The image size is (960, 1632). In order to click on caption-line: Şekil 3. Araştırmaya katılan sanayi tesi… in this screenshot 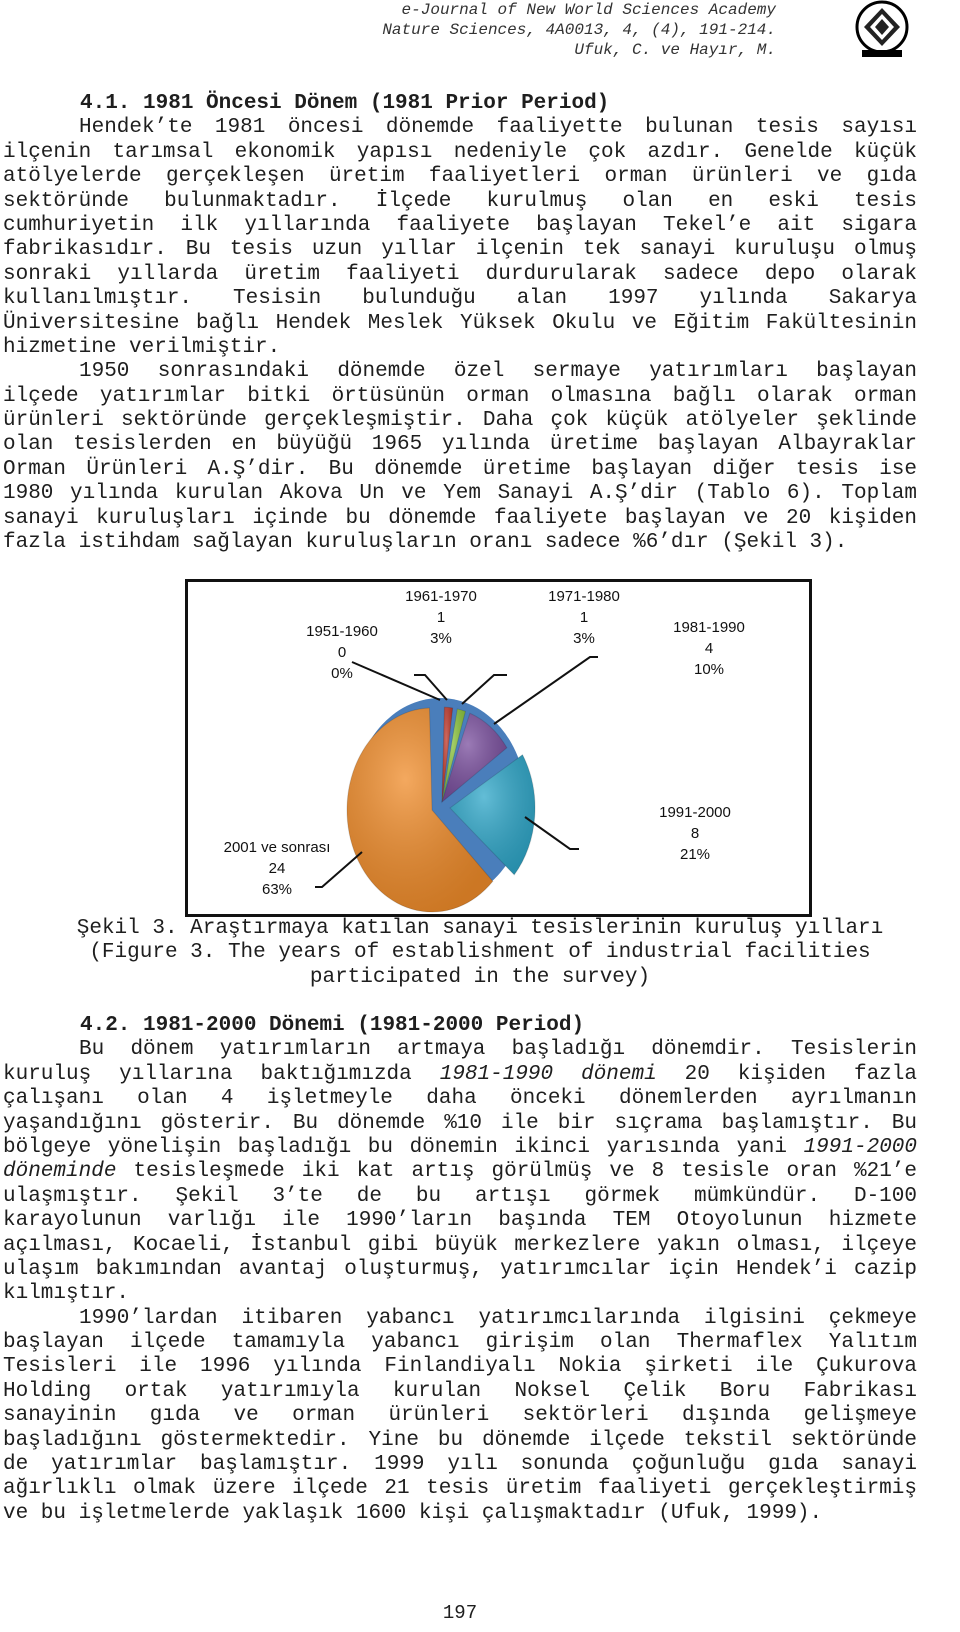, I will do `click(480, 928)`.